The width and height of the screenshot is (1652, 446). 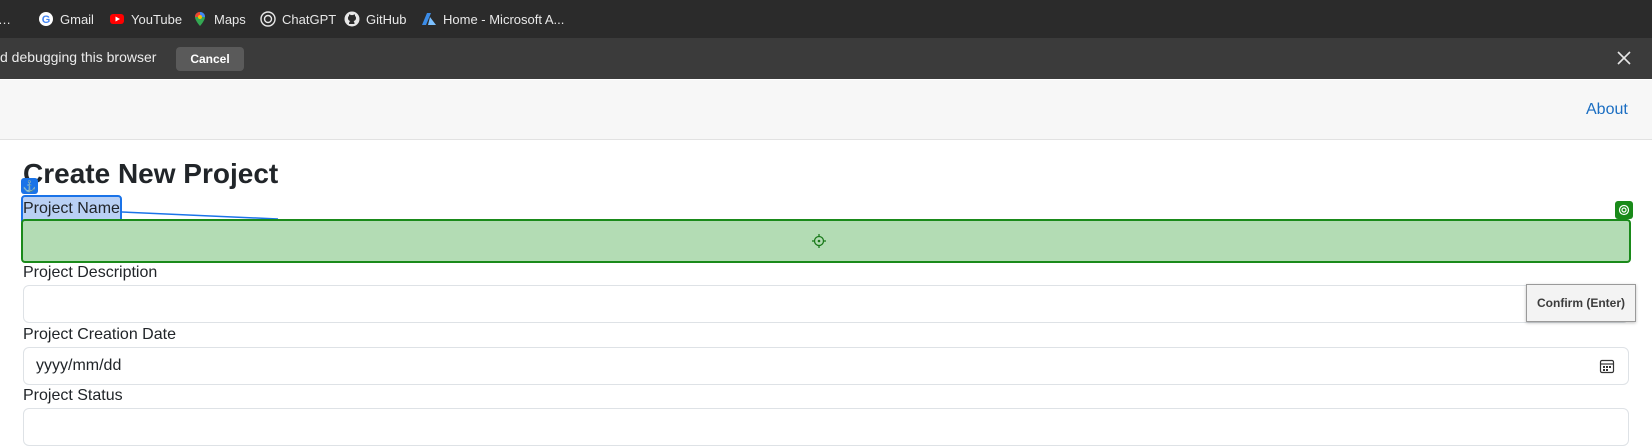 I want to click on bookmark-maps-label: Maps, so click(x=230, y=19).